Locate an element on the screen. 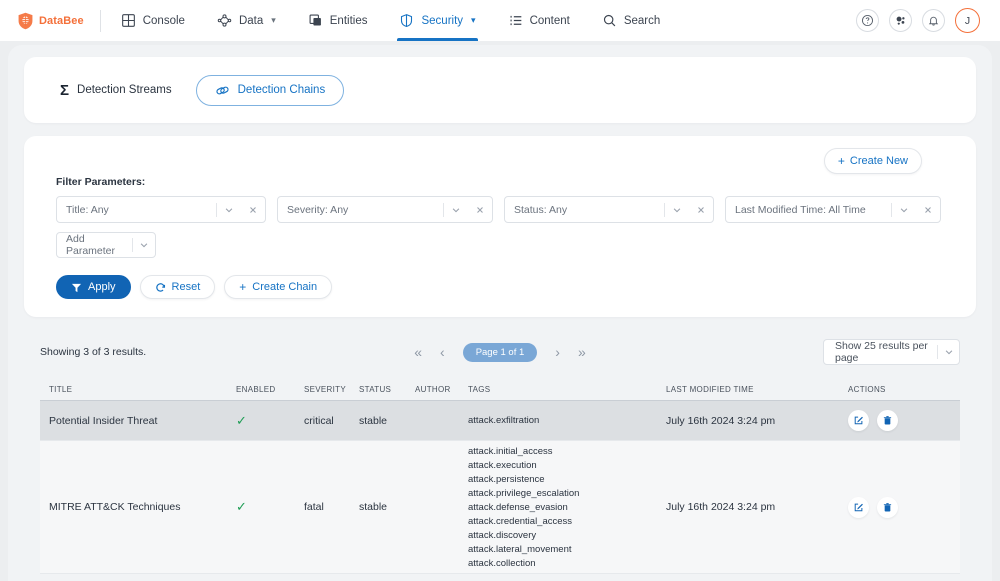  nav-item-data: Data ▾ is located at coordinates (246, 20).